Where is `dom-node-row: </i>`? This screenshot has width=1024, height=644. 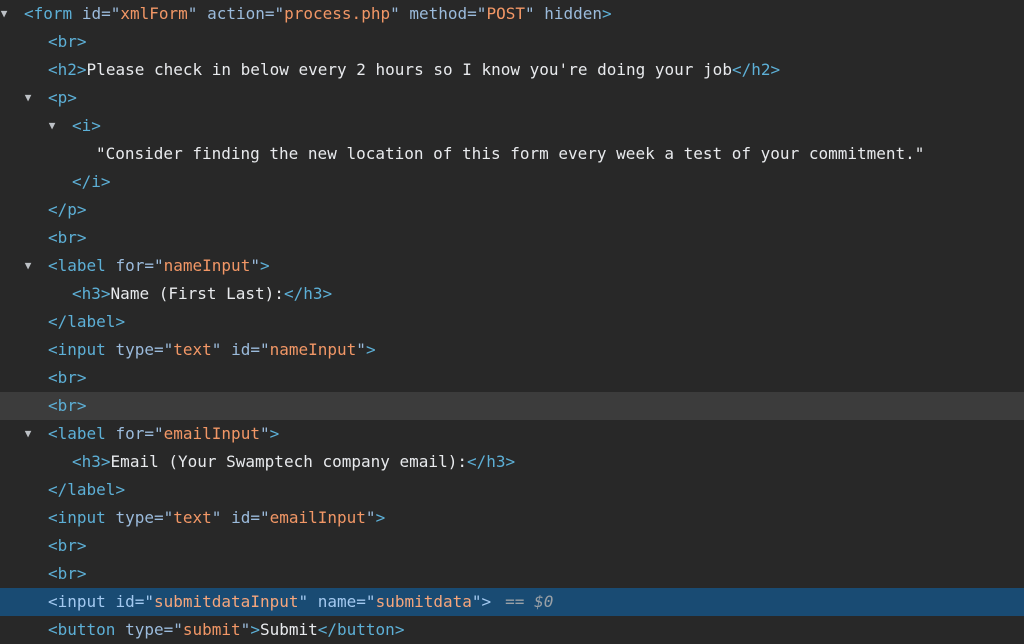 dom-node-row: </i> is located at coordinates (512, 182).